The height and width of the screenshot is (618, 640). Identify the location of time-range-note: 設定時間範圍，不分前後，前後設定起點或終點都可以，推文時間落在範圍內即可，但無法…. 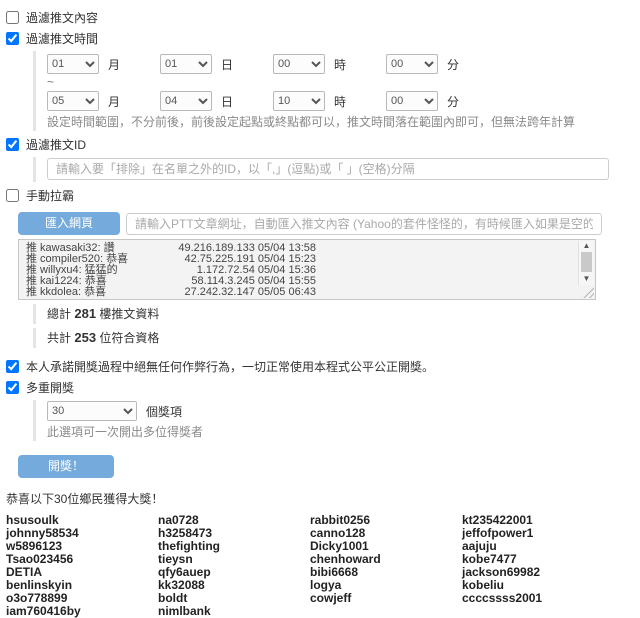
(311, 122).